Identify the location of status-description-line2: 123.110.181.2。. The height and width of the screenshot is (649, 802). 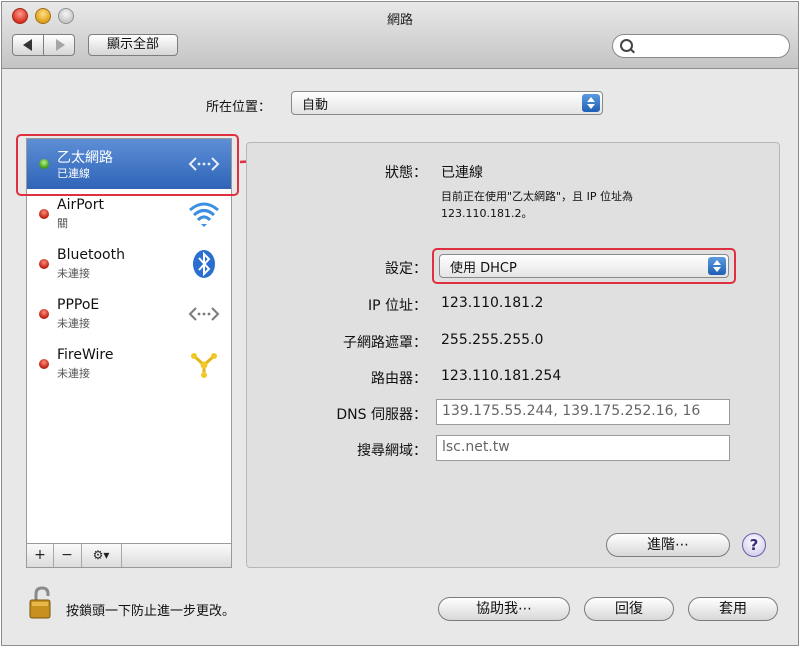
(487, 213).